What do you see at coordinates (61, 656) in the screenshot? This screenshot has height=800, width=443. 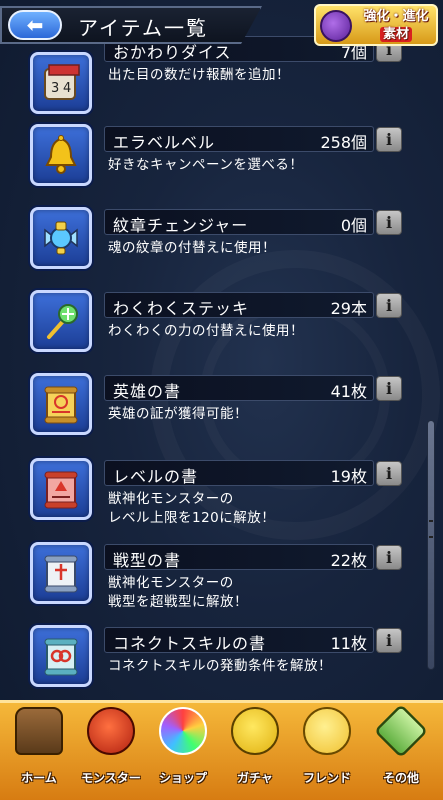 I see `scroll-blue-icon` at bounding box center [61, 656].